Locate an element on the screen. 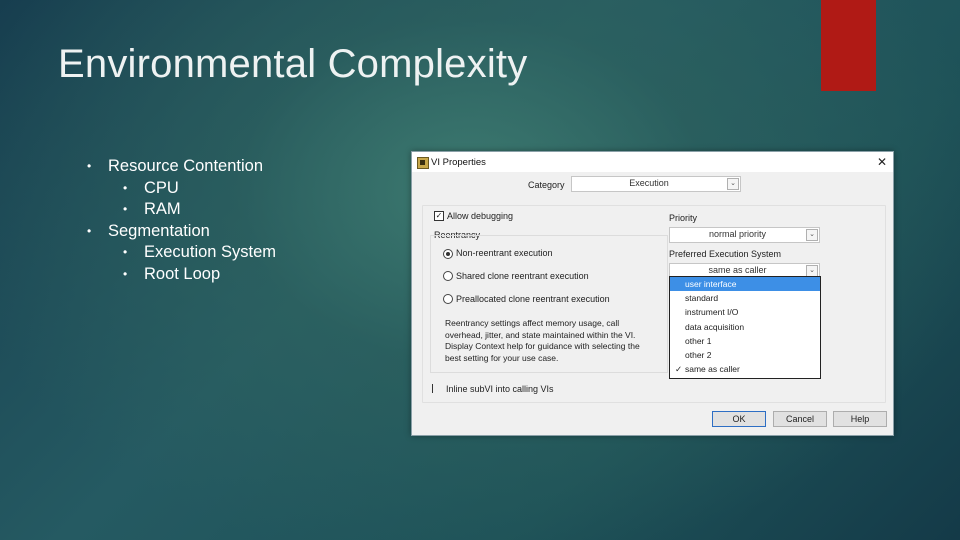 The height and width of the screenshot is (540, 960). bullet-item: • Resource Contention is located at coordinates (181, 167).